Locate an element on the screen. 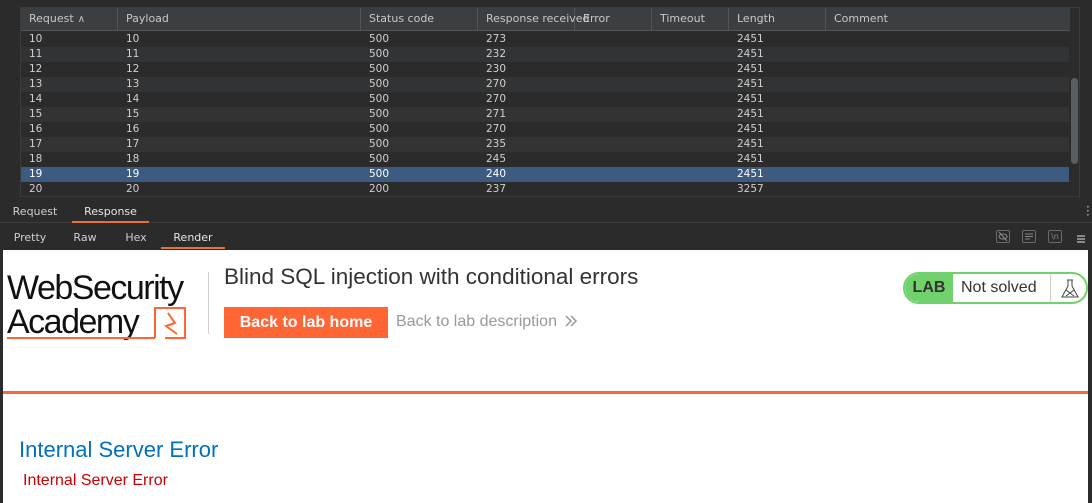 This screenshot has height=503, width=1092. error-message: Internal Server Error is located at coordinates (95, 480).